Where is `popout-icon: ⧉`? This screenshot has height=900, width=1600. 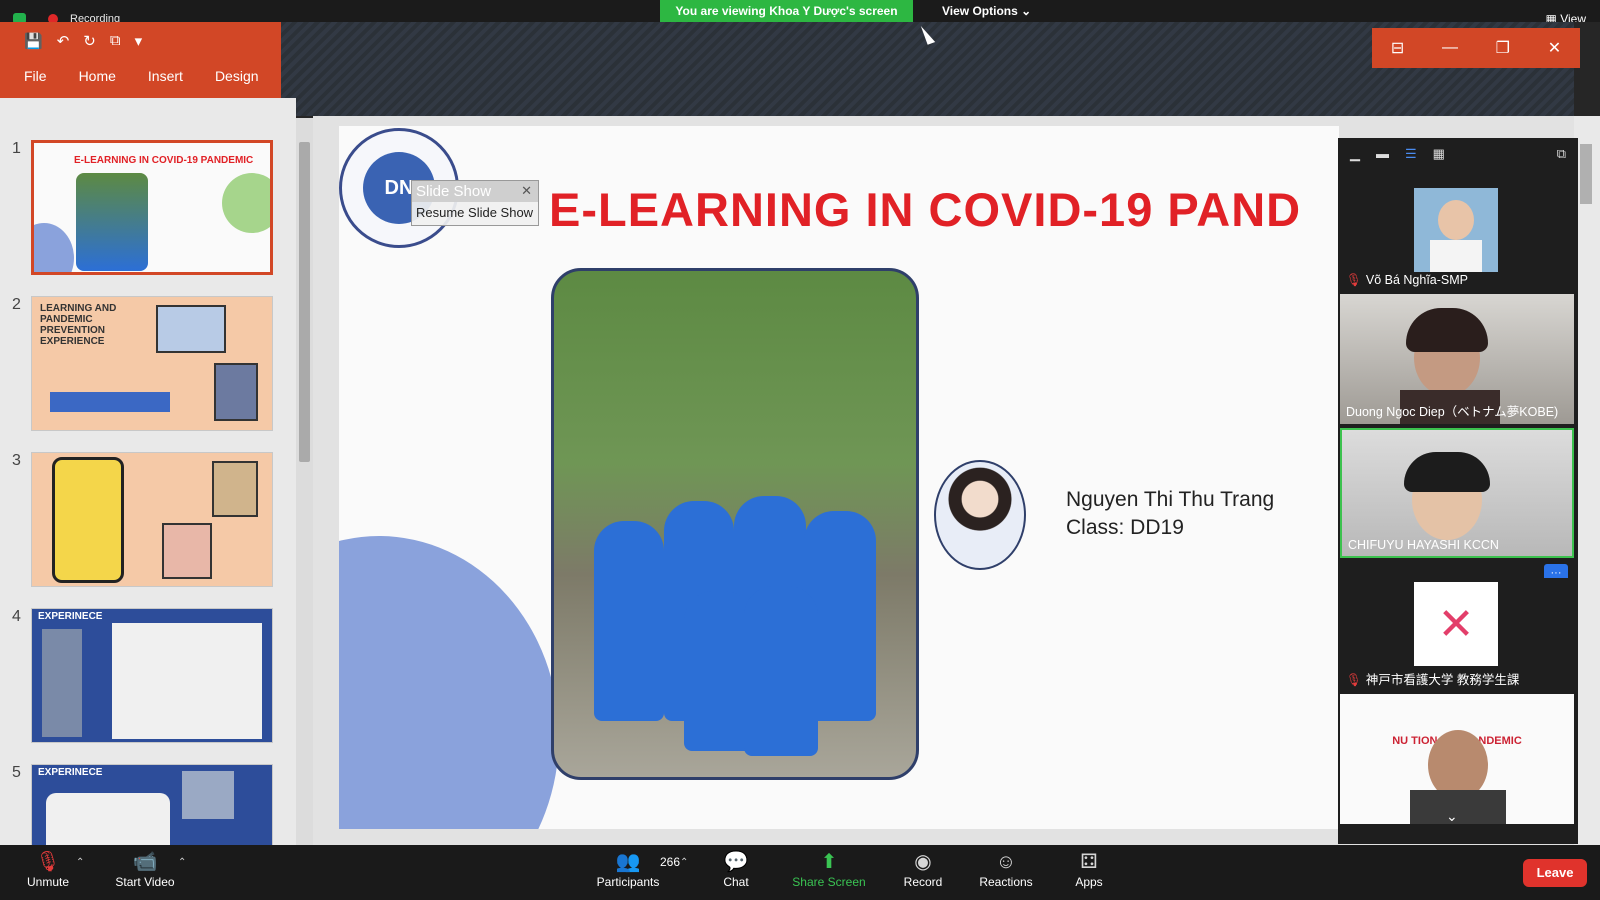 popout-icon: ⧉ is located at coordinates (1561, 154).